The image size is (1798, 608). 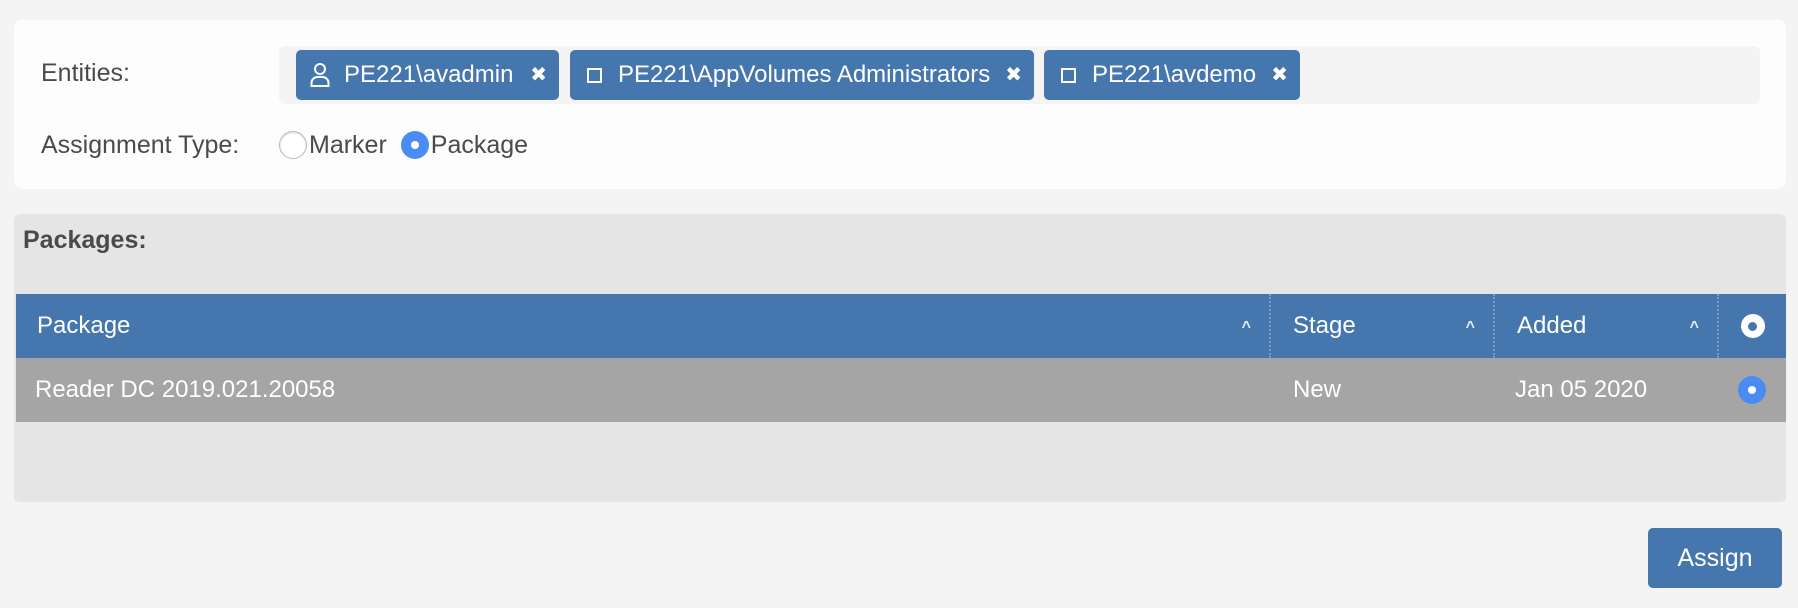 I want to click on row-select-radio, so click(x=1751, y=390).